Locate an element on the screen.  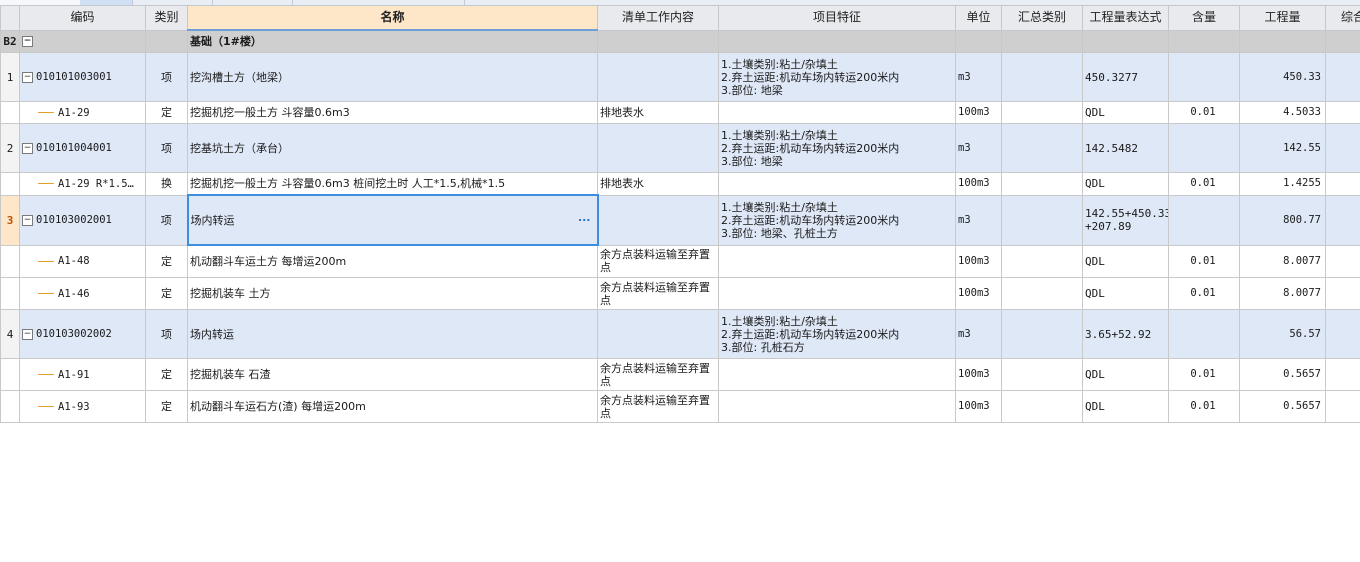
quantity-expression-cell: 450.3277 is located at coordinates (1125, 77).